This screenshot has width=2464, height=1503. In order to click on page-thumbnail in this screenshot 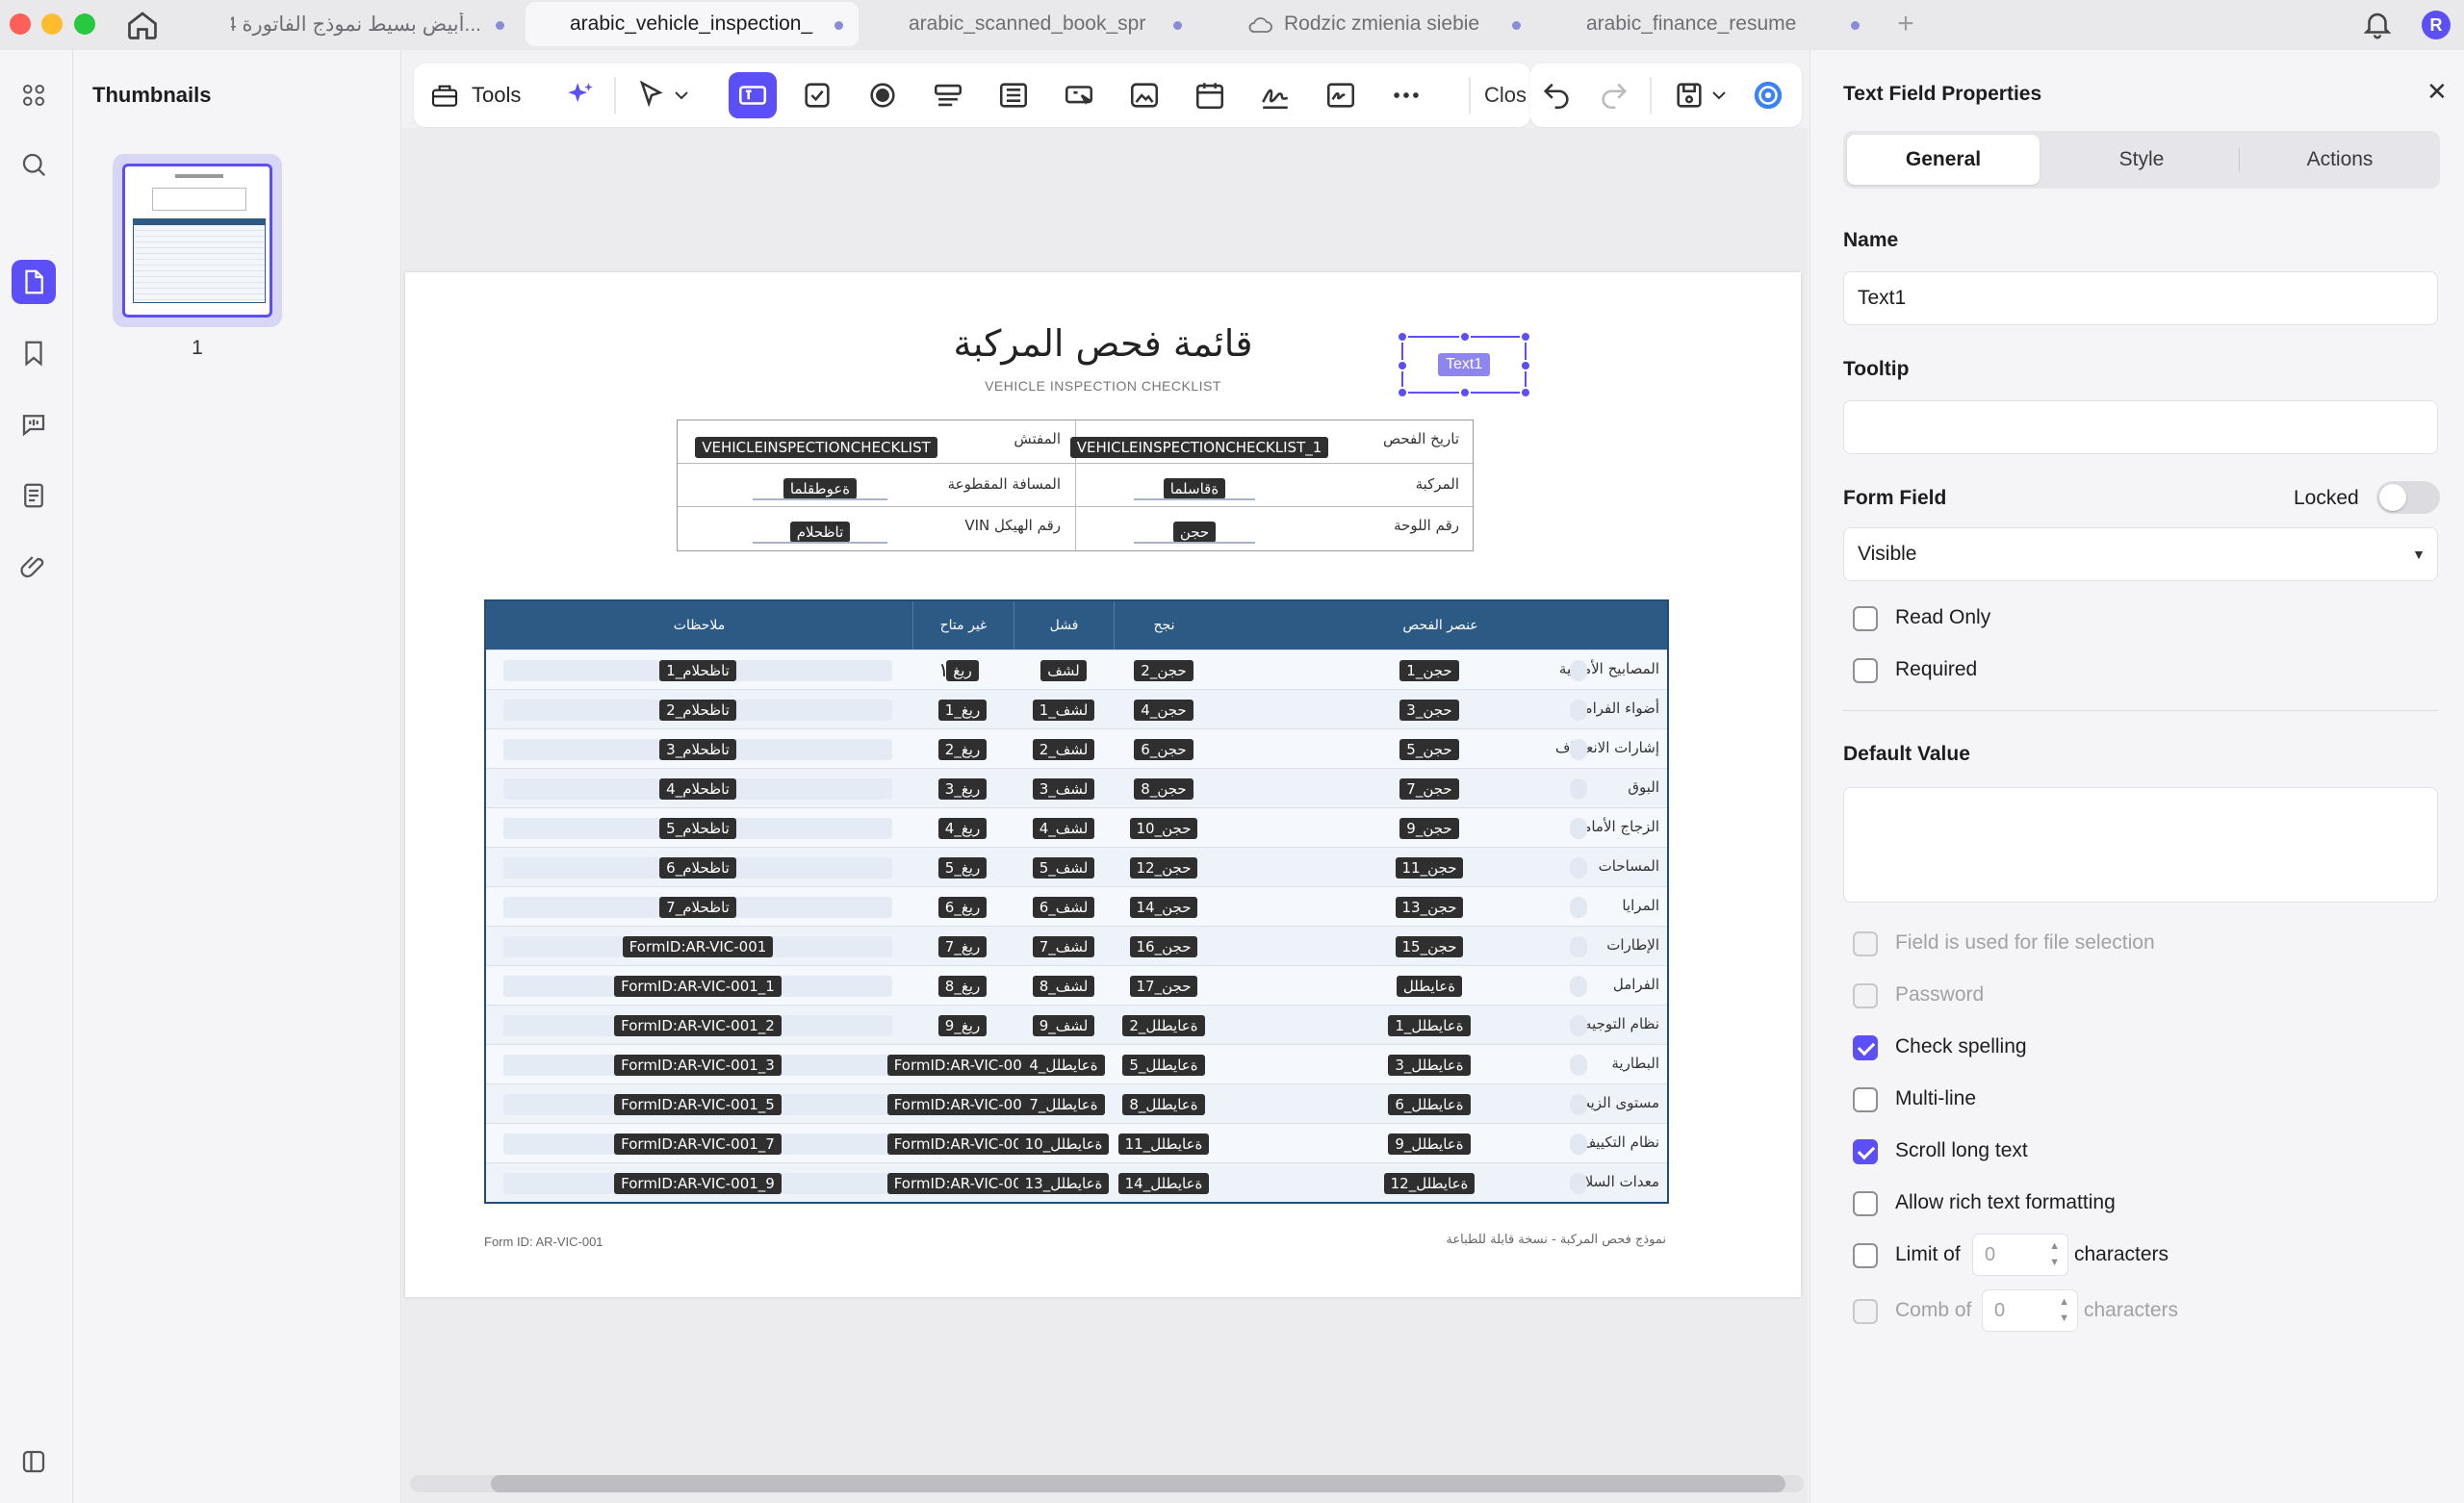, I will do `click(197, 240)`.